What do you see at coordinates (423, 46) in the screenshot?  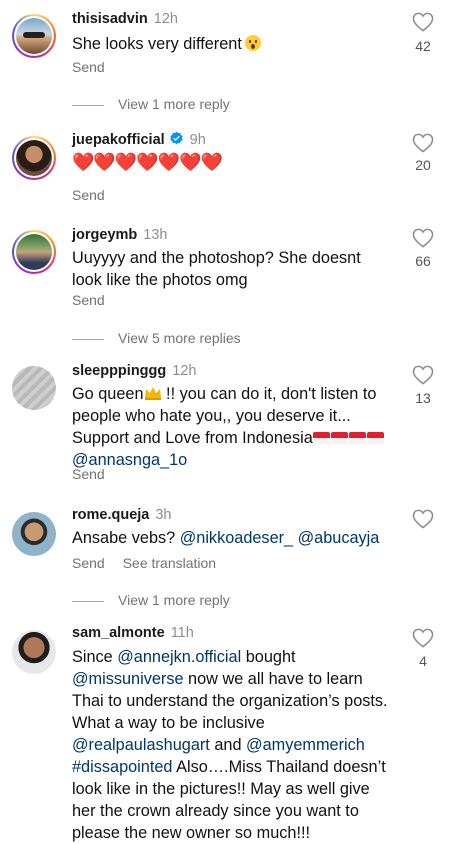 I see `like-count: 42` at bounding box center [423, 46].